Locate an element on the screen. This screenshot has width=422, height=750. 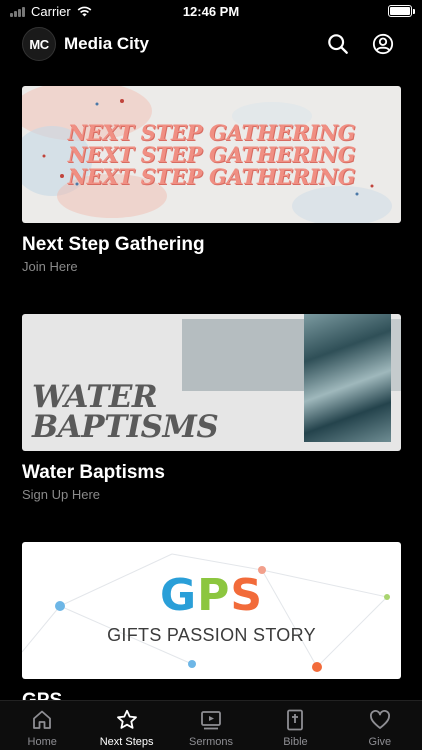
gps-letter-p: P is located at coordinates (214, 595).